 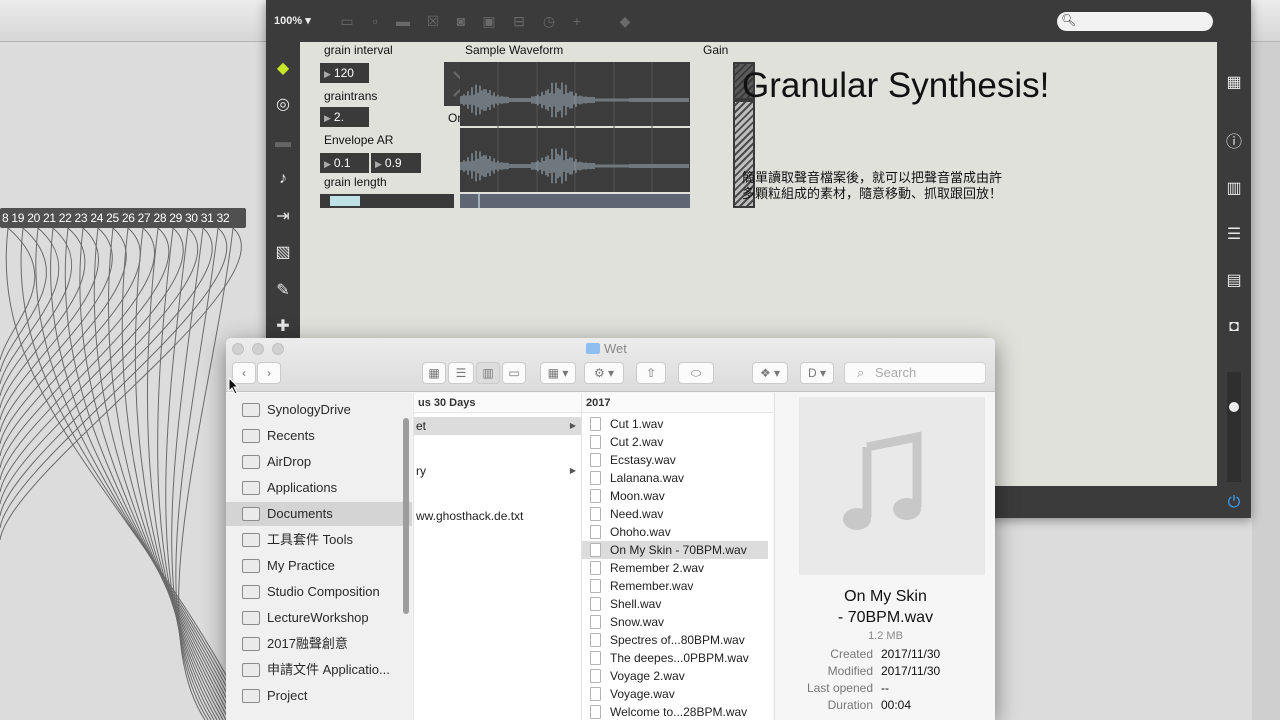 What do you see at coordinates (675, 622) in the screenshot?
I see `file-row: Snow.wav` at bounding box center [675, 622].